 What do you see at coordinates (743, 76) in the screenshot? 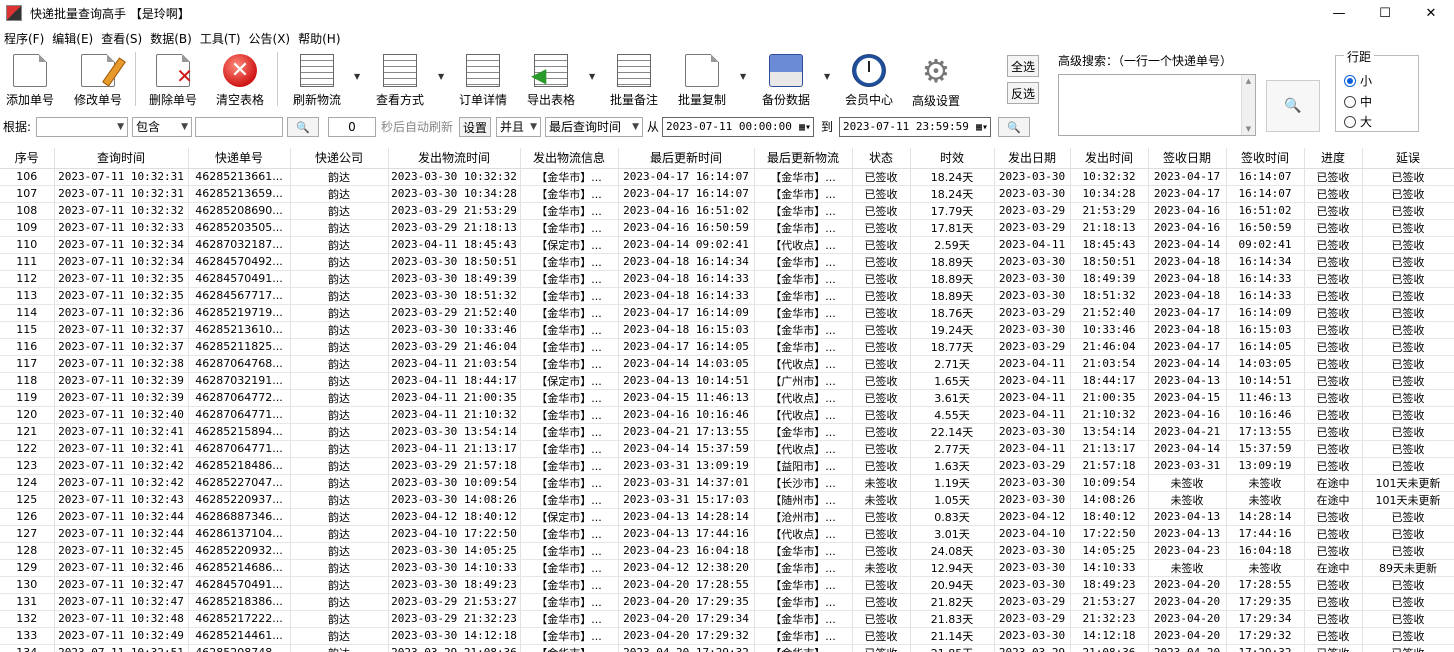
I see `batch-copy-dropdown-icon: ▼` at bounding box center [743, 76].